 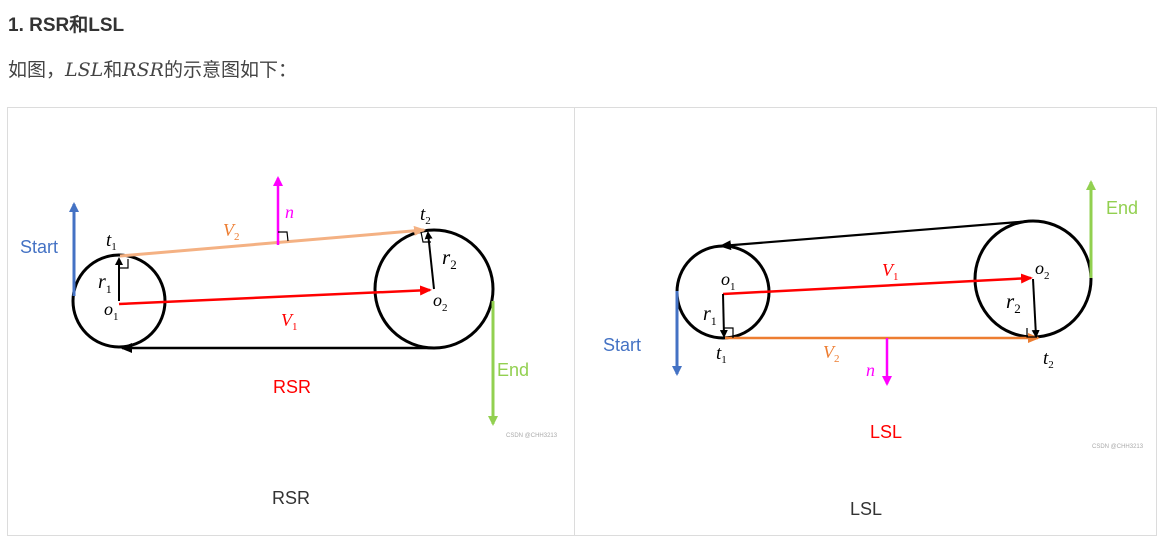 I want to click on intro-mid: 和, so click(x=113, y=70).